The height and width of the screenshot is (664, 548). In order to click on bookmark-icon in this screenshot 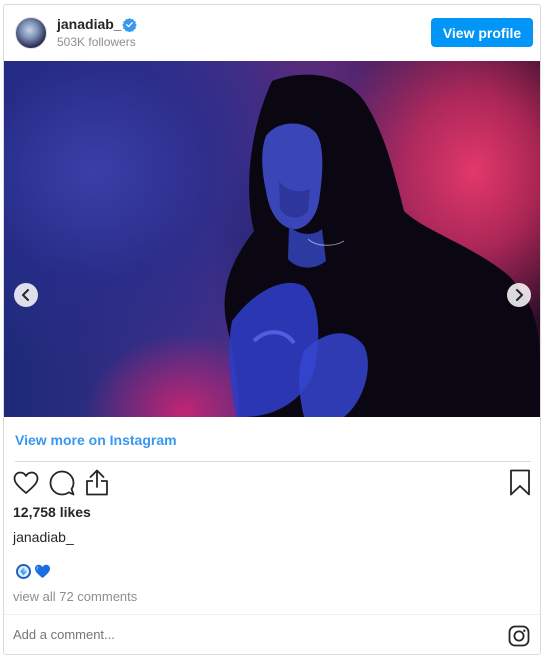, I will do `click(520, 482)`.